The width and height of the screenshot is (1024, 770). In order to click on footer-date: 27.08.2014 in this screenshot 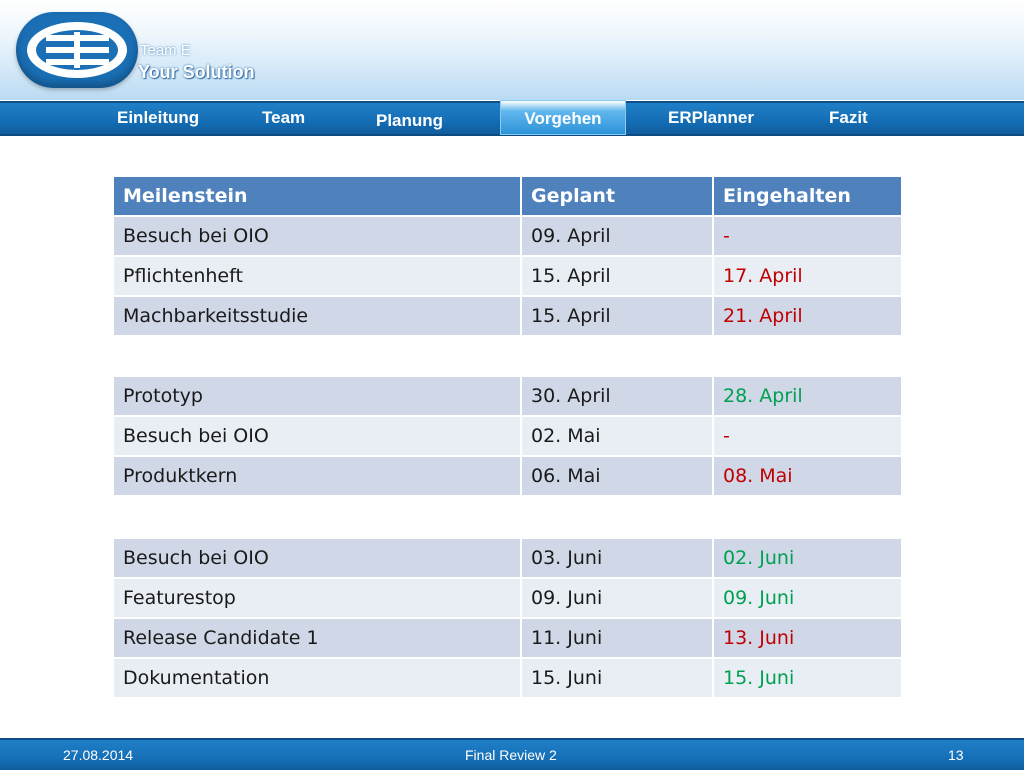, I will do `click(98, 755)`.